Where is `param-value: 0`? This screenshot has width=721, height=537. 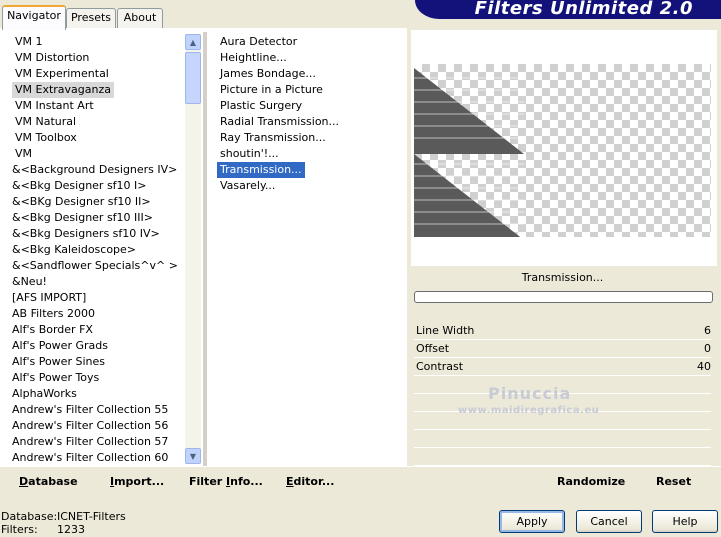 param-value: 0 is located at coordinates (707, 348).